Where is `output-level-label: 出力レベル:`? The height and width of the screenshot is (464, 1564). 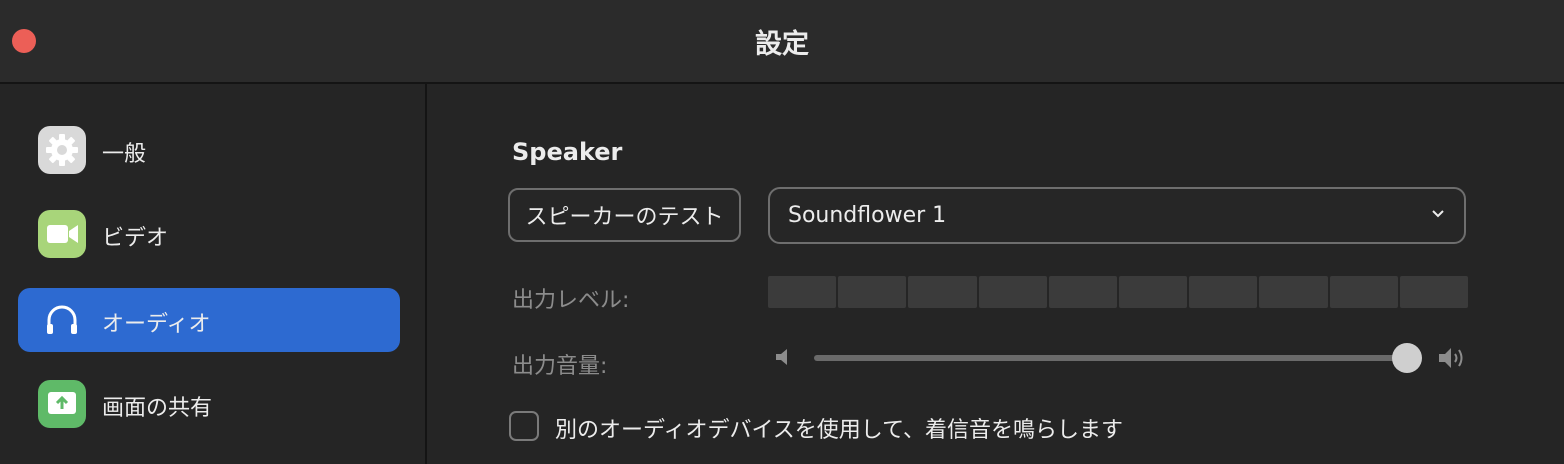 output-level-label: 出力レベル: is located at coordinates (571, 300).